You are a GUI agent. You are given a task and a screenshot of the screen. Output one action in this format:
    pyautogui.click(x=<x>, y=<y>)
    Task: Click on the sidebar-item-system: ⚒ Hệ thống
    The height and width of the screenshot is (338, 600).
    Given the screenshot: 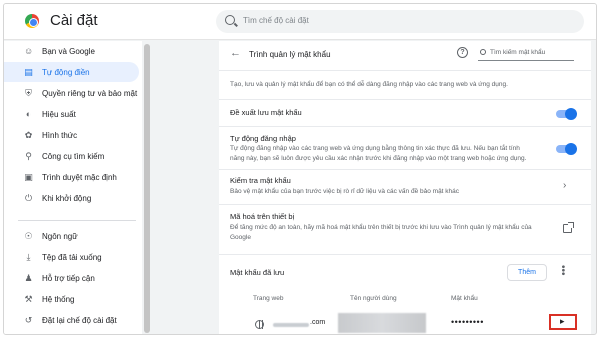 What is the action you would take?
    pyautogui.click(x=71, y=299)
    